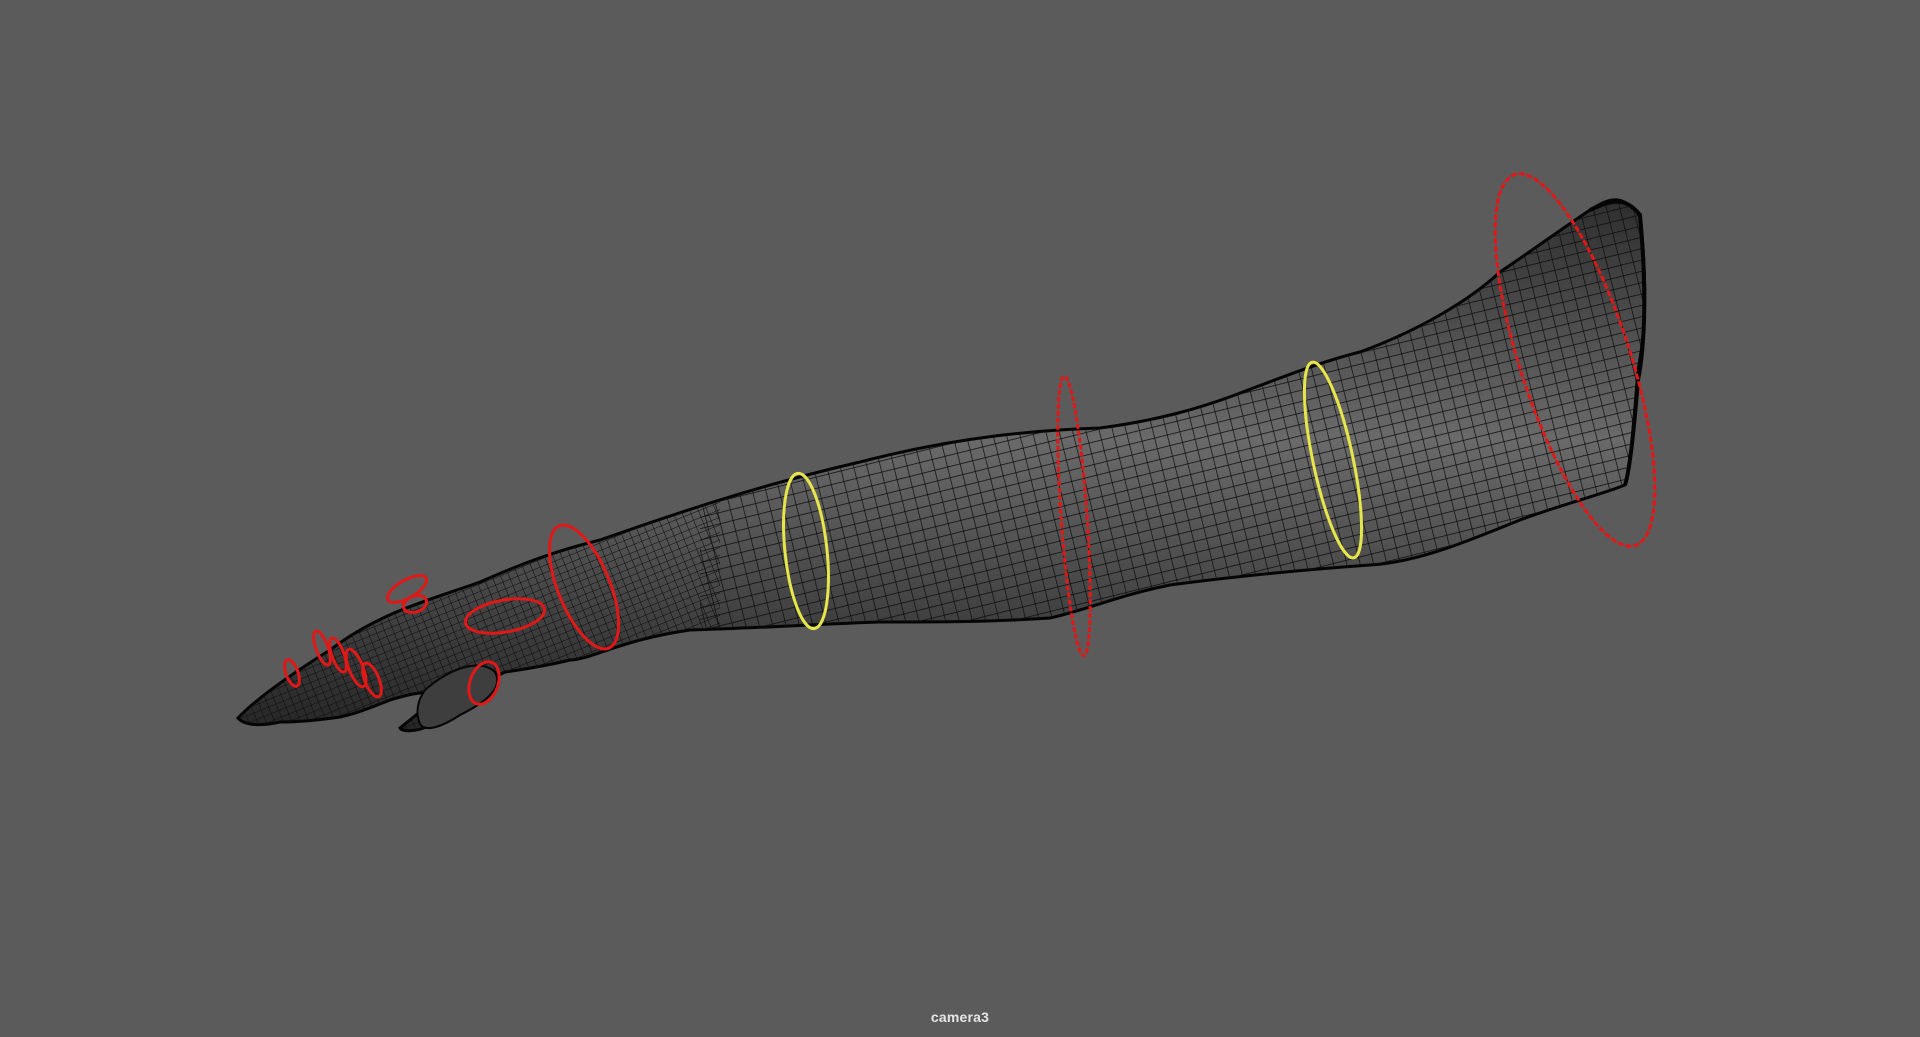 The height and width of the screenshot is (1037, 1920). I want to click on camera-name-label: camera3, so click(960, 1017).